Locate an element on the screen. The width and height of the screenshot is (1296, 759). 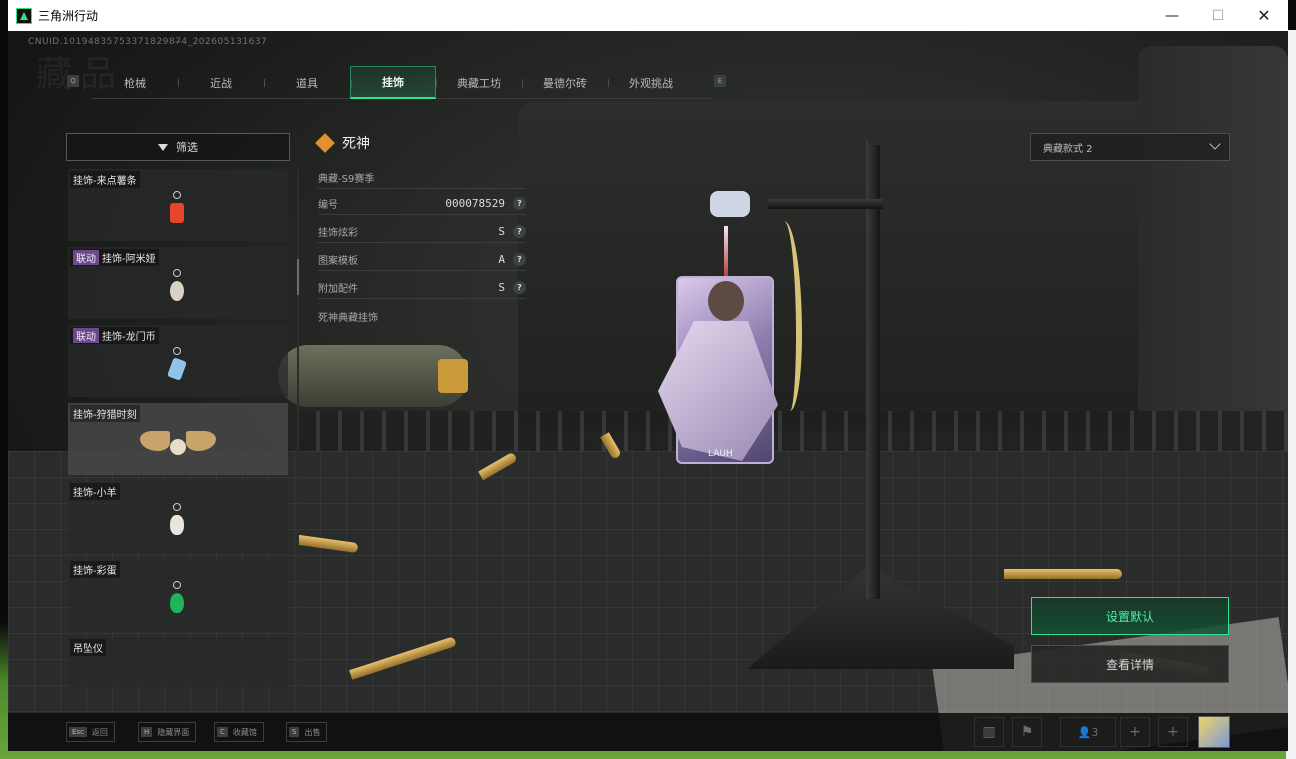
hint-collection: C 收藏馆 is located at coordinates (239, 732).